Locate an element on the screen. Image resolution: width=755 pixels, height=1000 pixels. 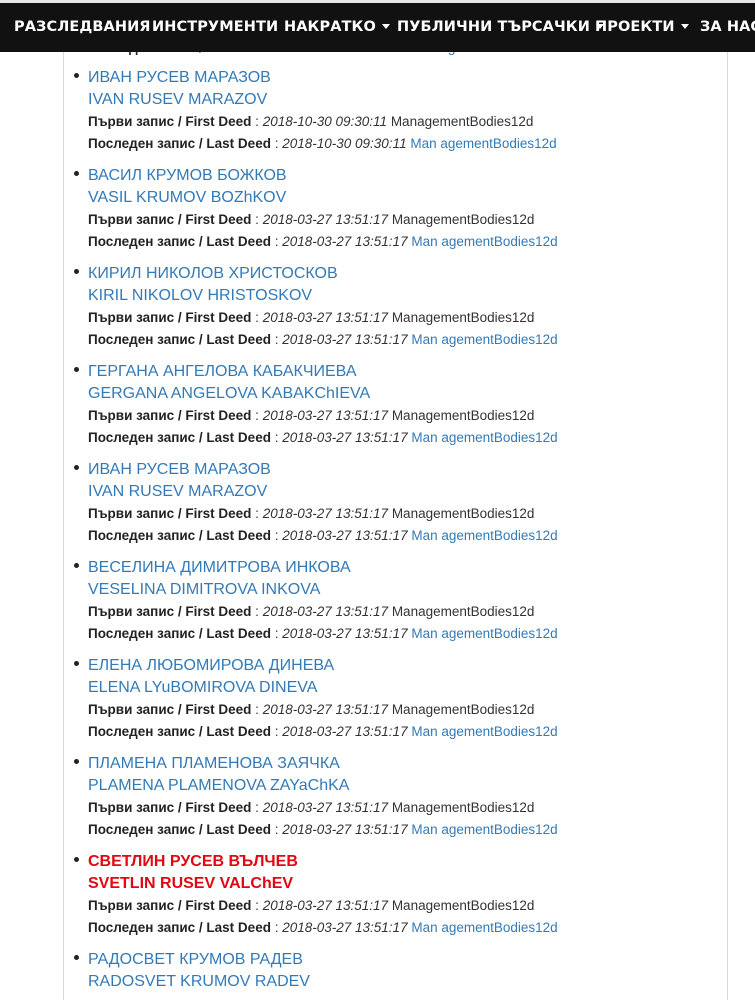
person-name-en-link: GERGANA ANGELOVA KABAKChIEVA is located at coordinates (398, 394).